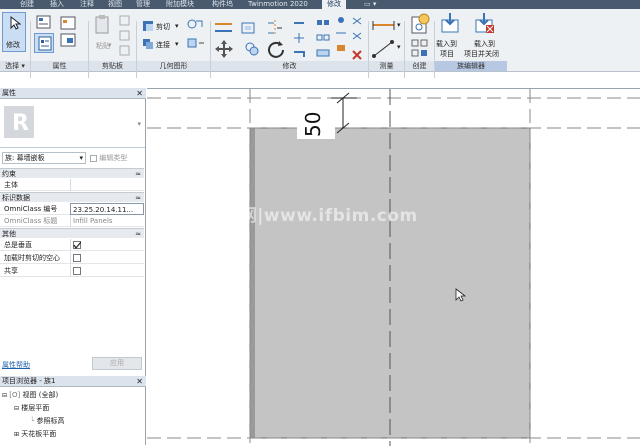  Describe the element at coordinates (69, 32) in the screenshot. I see `family-types-icon` at that location.